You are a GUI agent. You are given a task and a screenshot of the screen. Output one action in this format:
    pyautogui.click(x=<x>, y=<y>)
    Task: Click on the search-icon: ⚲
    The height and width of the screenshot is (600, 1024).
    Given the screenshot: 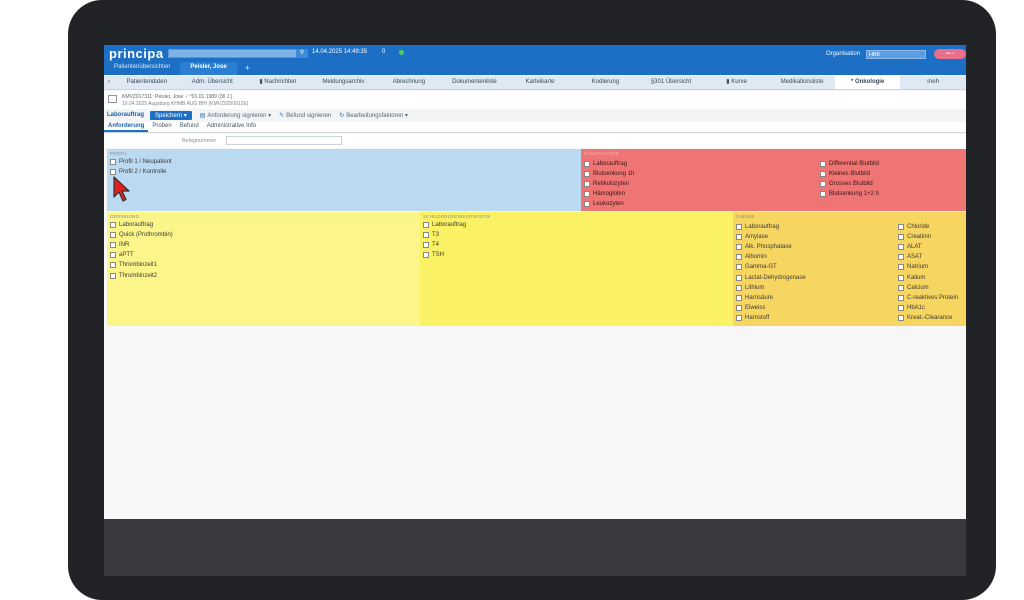 What is the action you would take?
    pyautogui.click(x=302, y=53)
    